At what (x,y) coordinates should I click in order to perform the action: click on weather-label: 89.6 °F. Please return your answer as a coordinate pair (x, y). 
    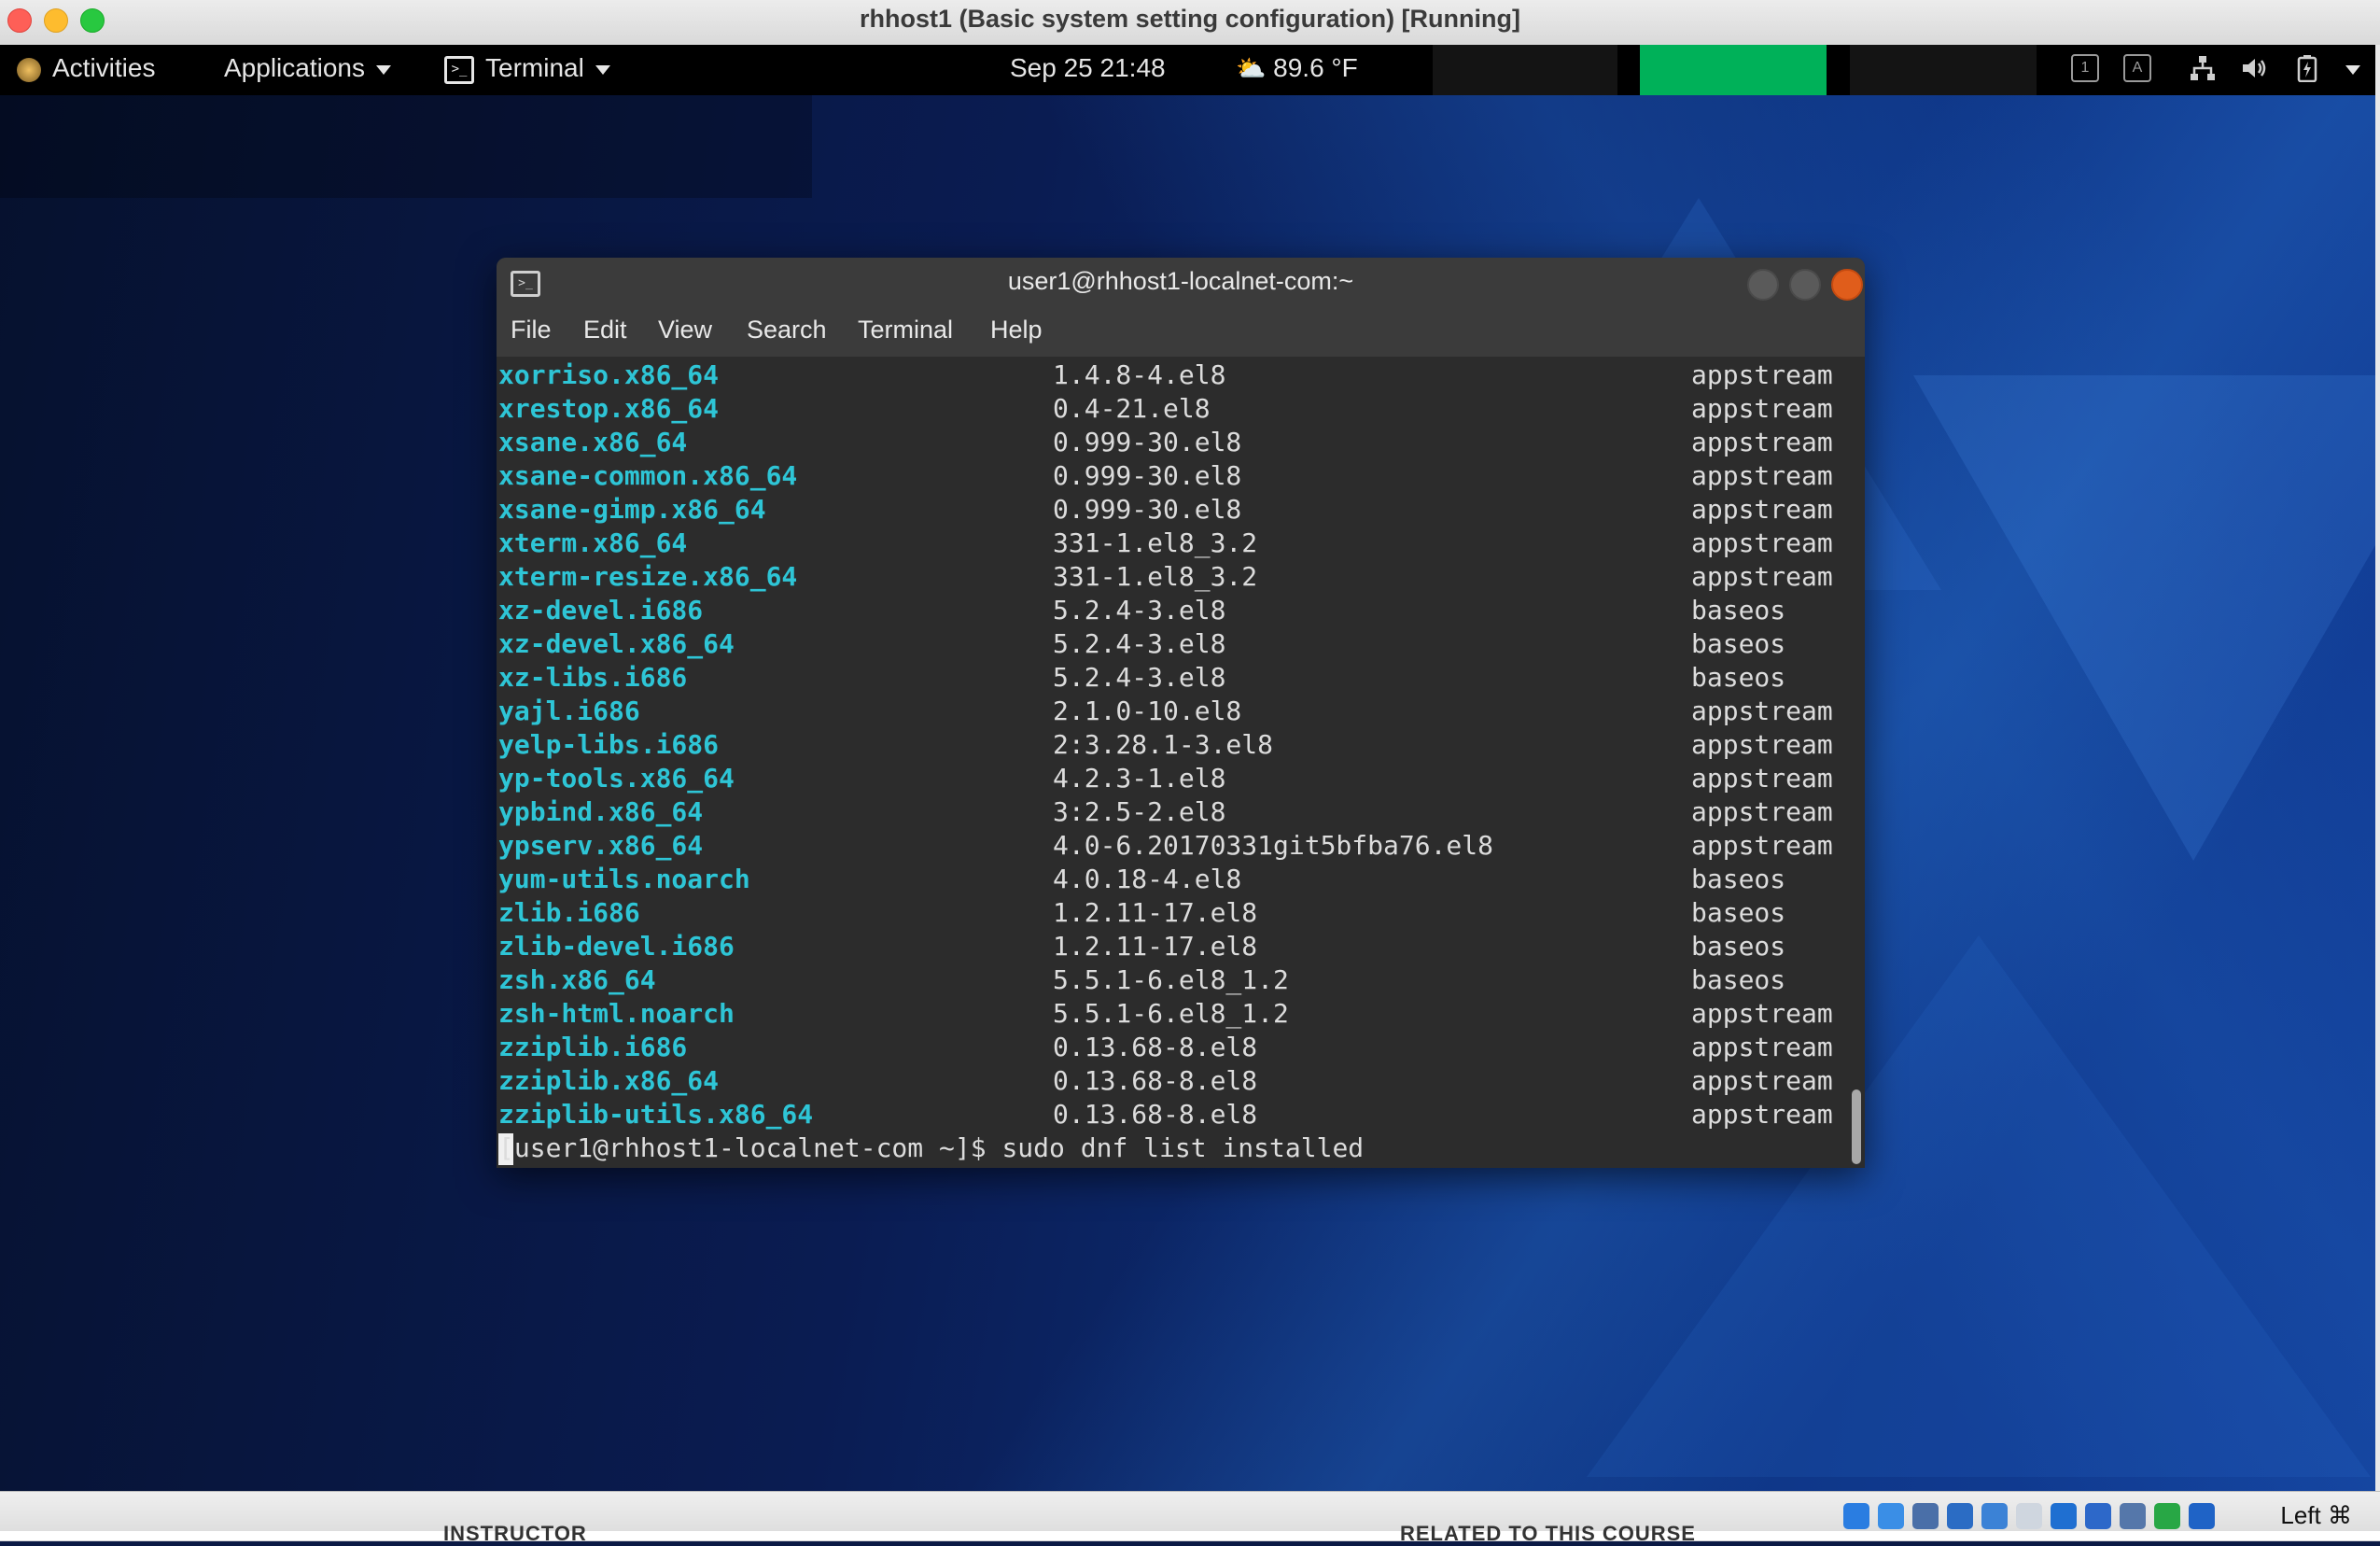
    Looking at the image, I should click on (1315, 68).